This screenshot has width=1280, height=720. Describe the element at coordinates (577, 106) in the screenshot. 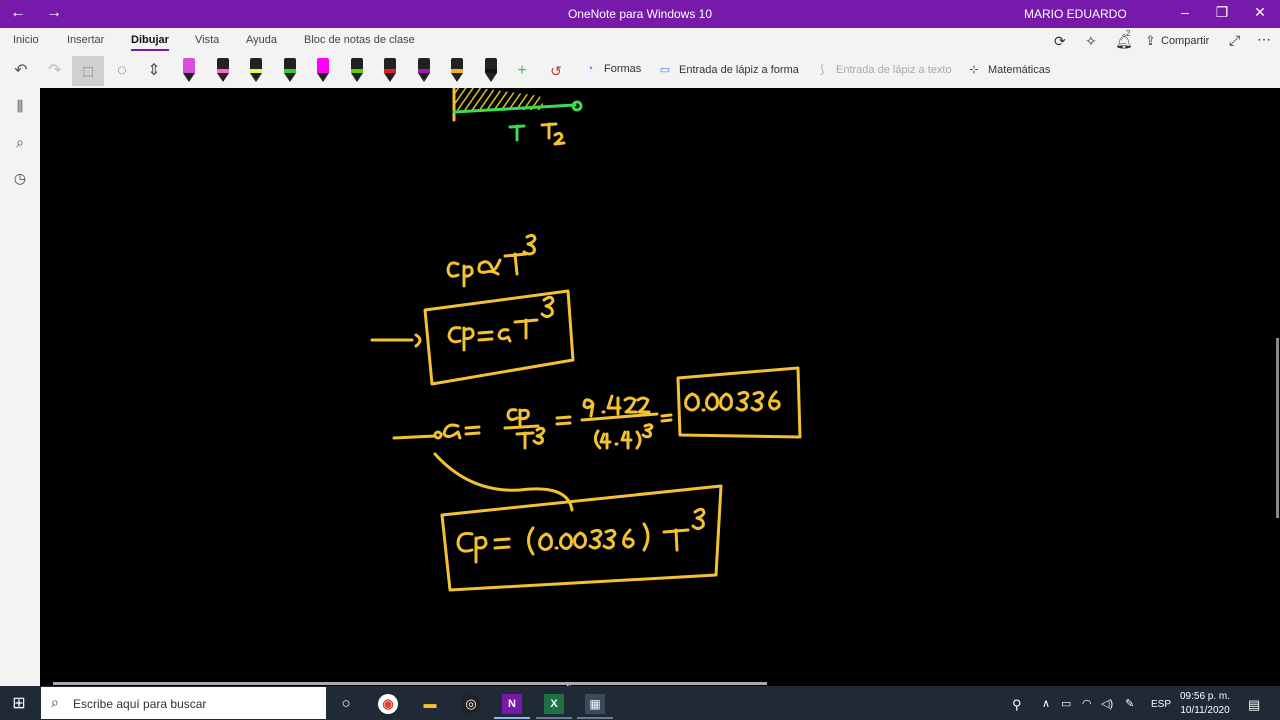

I see `graph-axis-end` at that location.